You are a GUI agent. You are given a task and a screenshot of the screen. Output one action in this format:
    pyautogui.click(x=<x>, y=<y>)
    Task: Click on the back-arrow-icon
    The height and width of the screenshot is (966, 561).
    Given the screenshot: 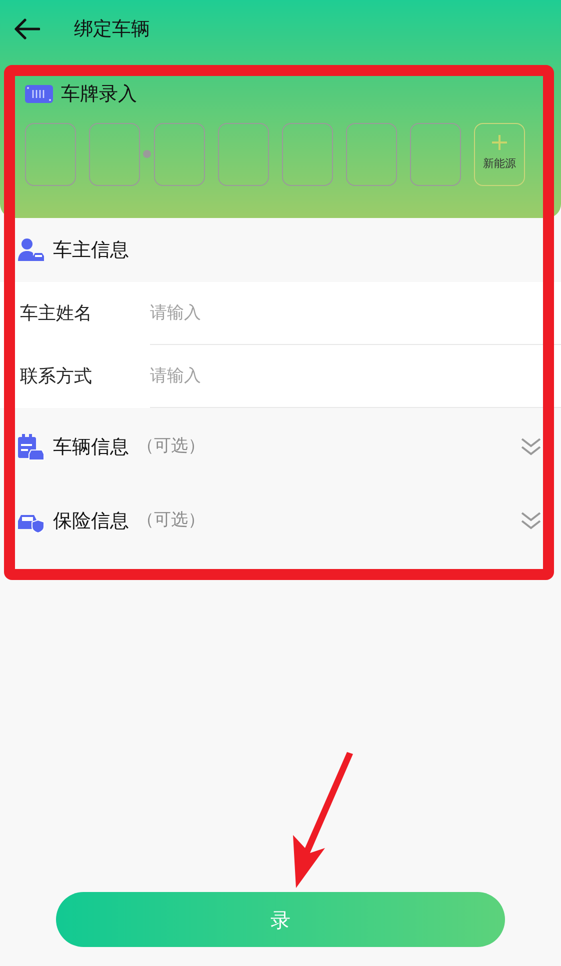 What is the action you would take?
    pyautogui.click(x=27, y=29)
    